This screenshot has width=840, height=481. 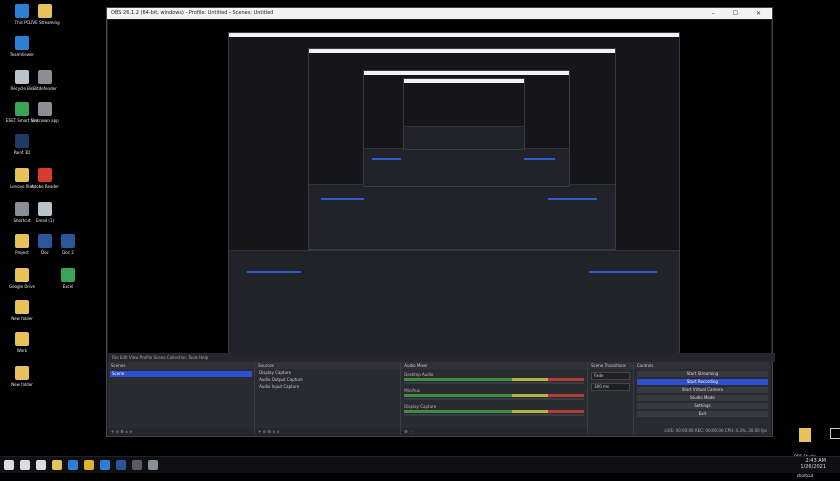 What do you see at coordinates (702, 390) in the screenshot?
I see `virtual-camera-button: Start Virtual Camera` at bounding box center [702, 390].